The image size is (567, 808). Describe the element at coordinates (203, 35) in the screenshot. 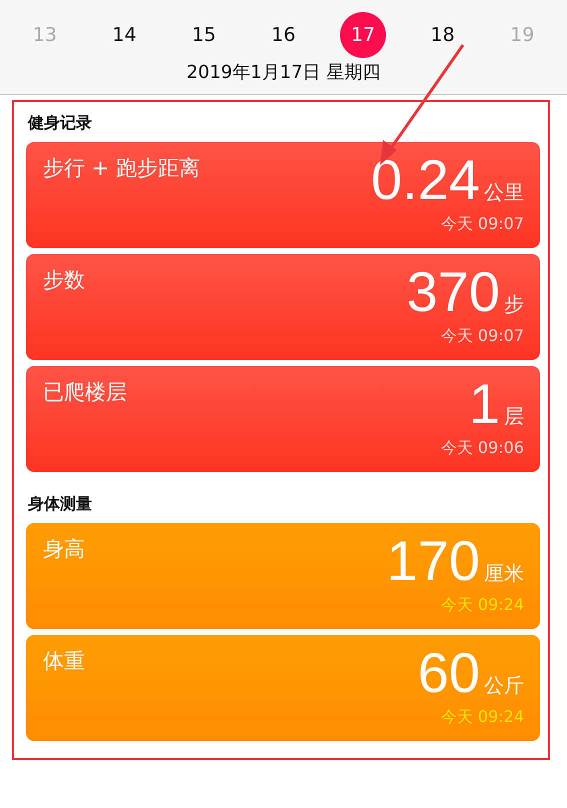

I see `day-button: 15` at that location.